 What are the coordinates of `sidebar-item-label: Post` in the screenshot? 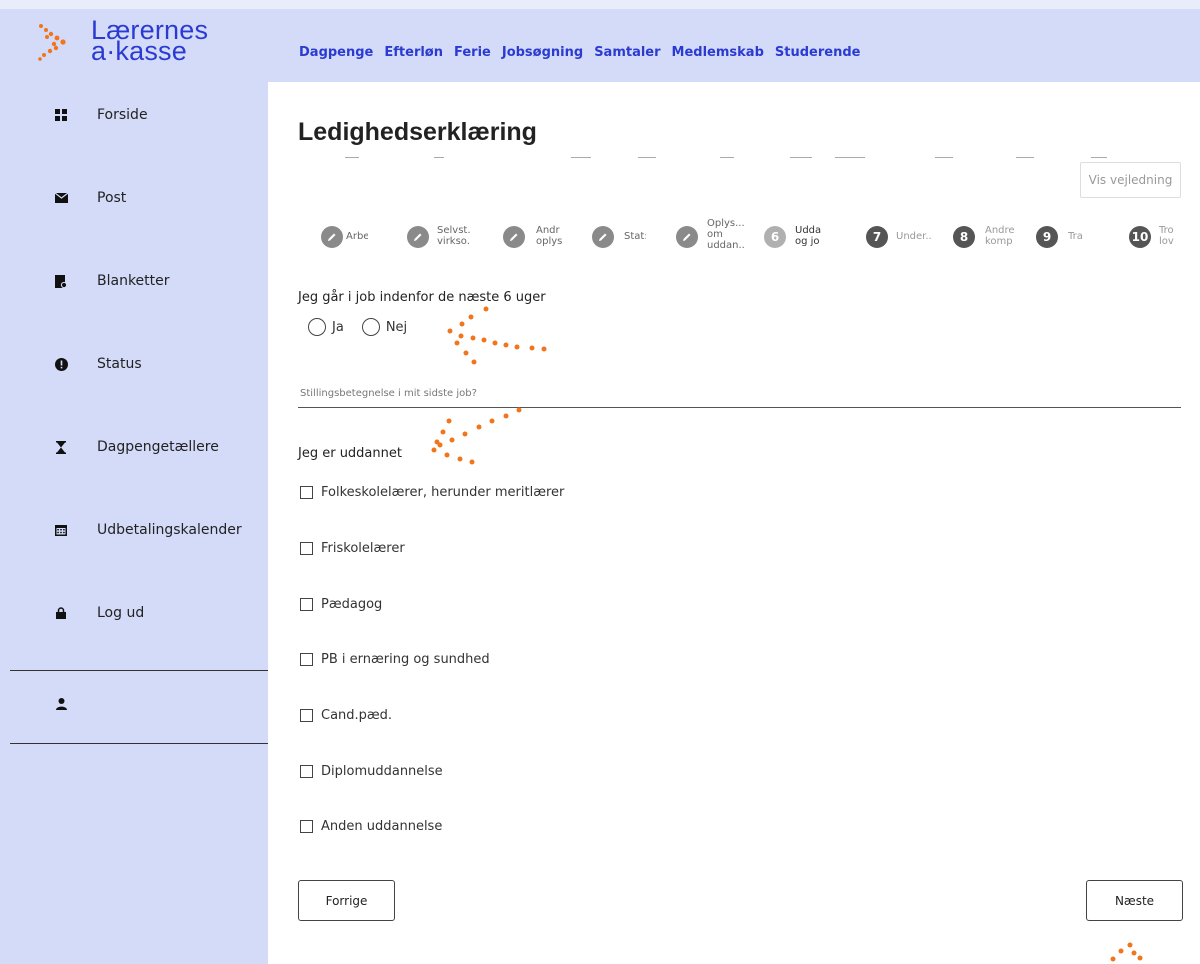 It's located at (112, 198).